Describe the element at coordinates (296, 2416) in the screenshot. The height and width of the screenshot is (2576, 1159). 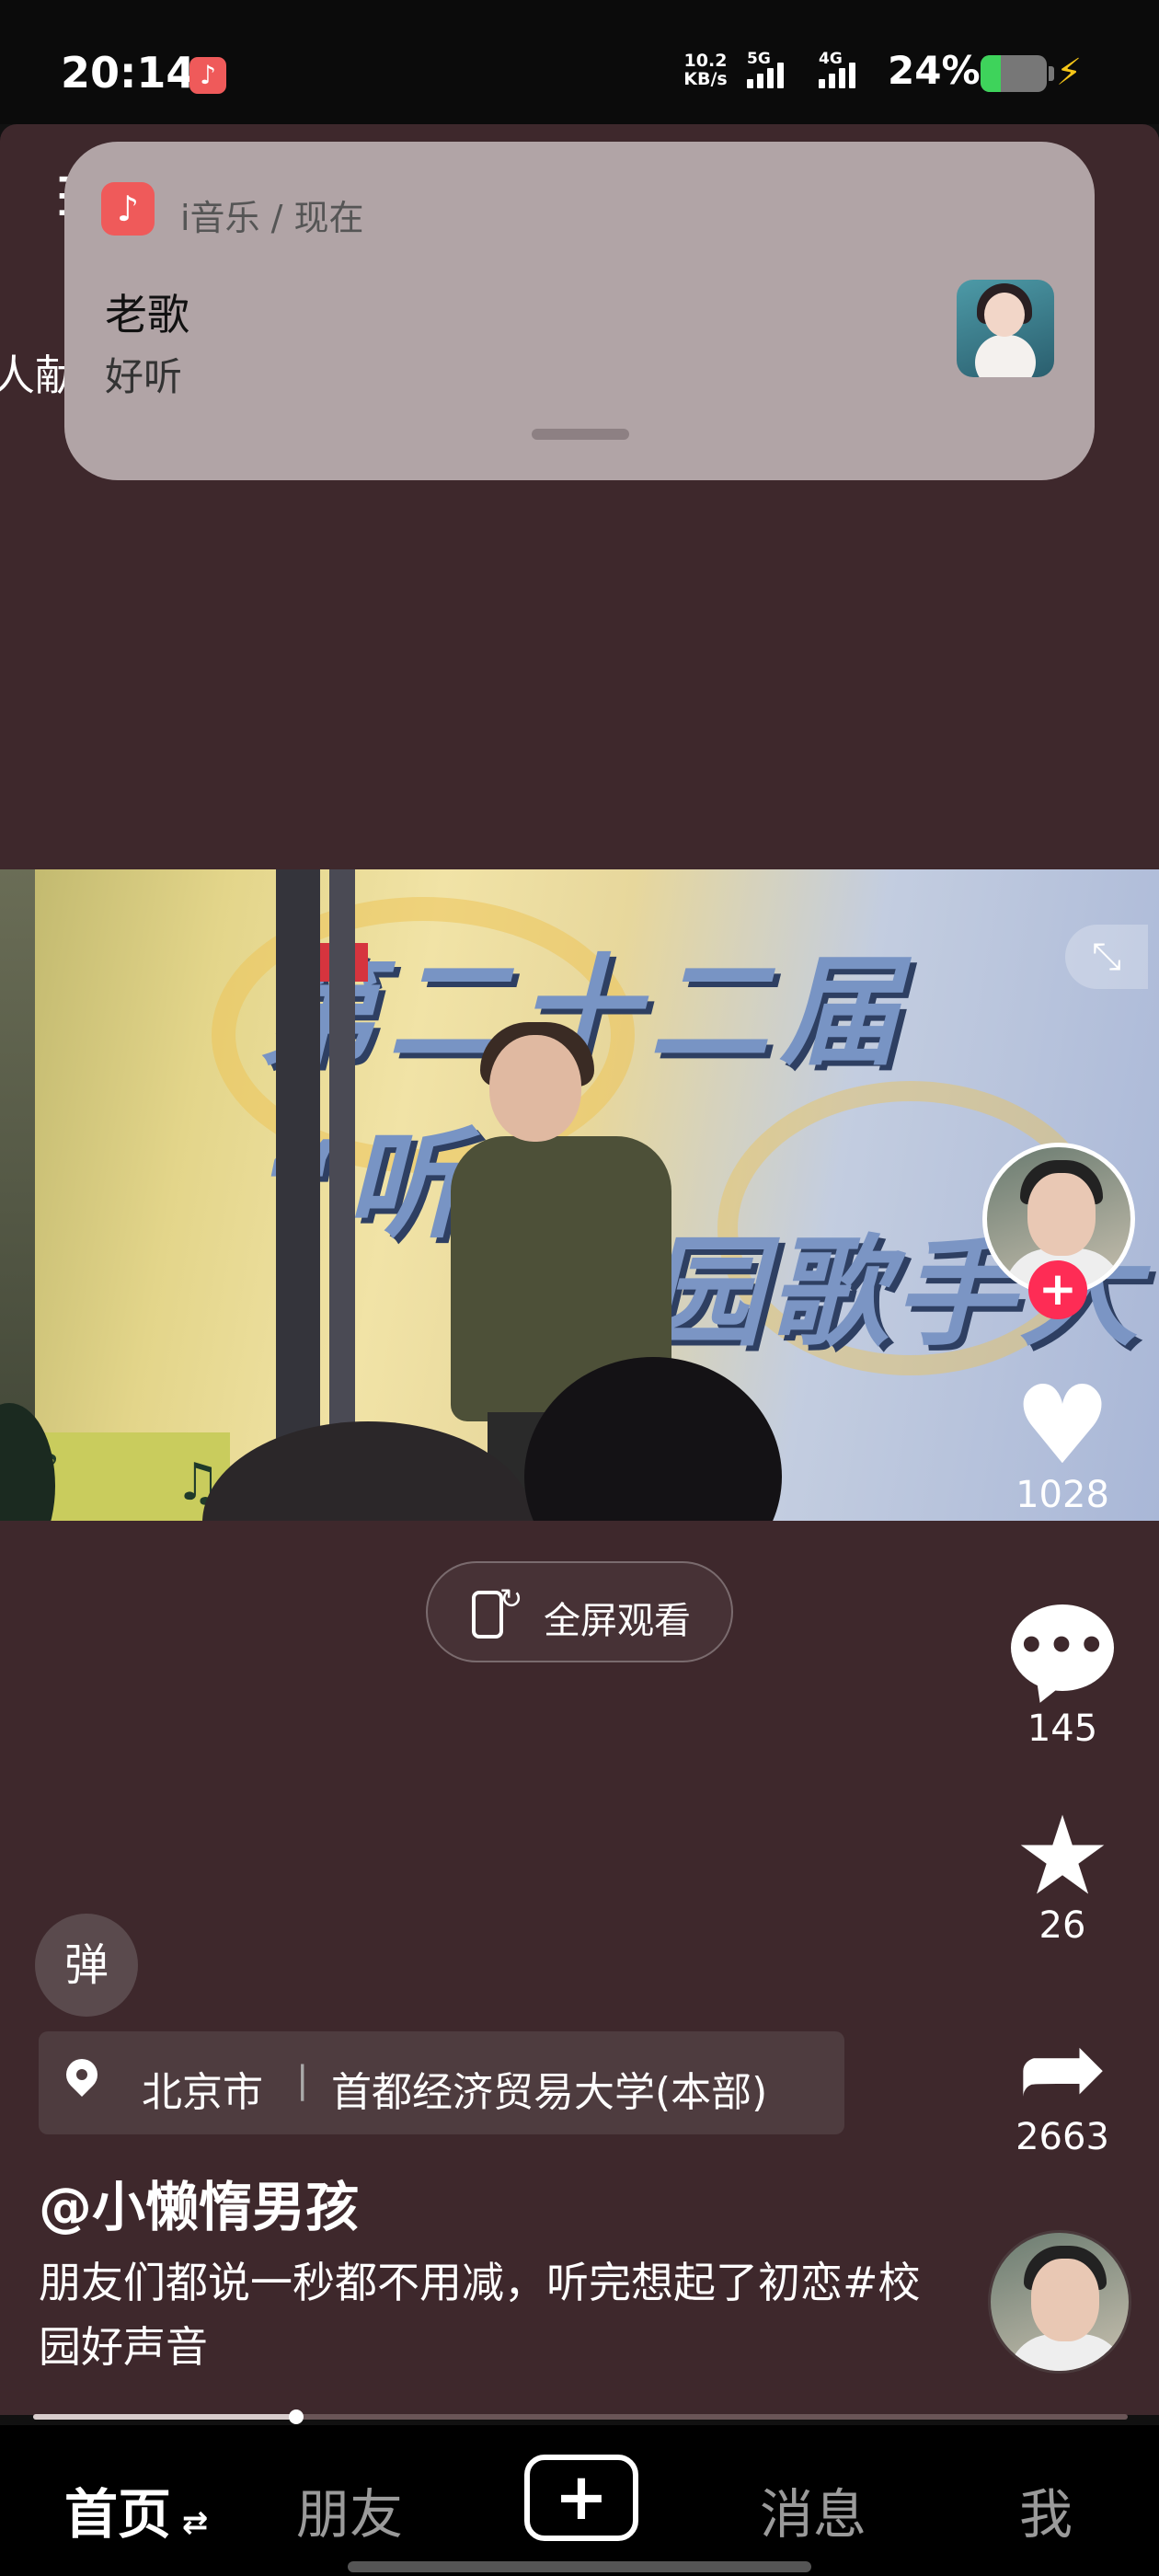
I see `progress-knob` at that location.